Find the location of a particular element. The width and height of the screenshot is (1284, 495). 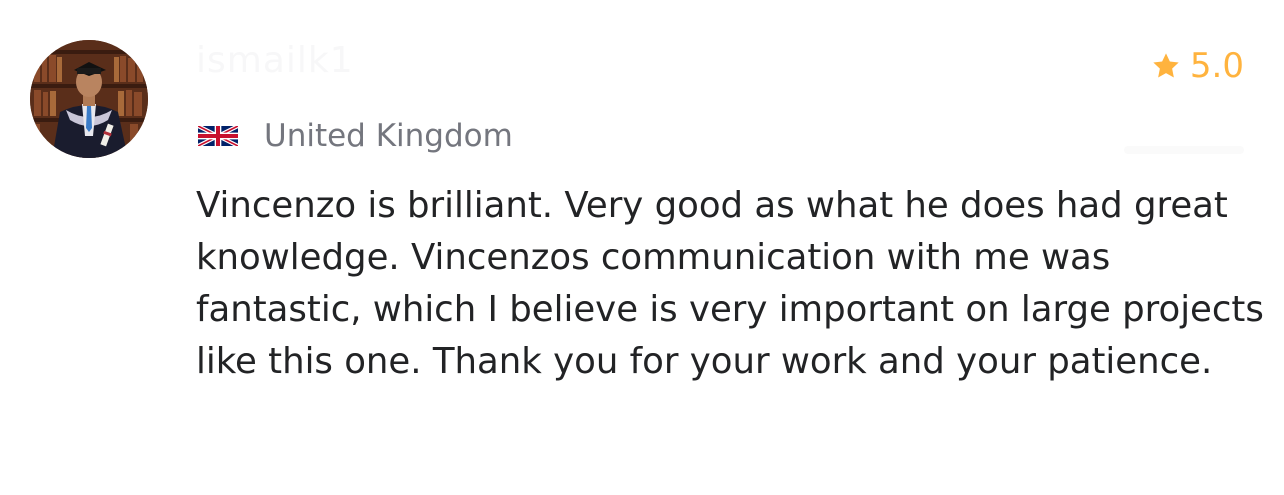

country-name: United Kingdom is located at coordinates (388, 136).